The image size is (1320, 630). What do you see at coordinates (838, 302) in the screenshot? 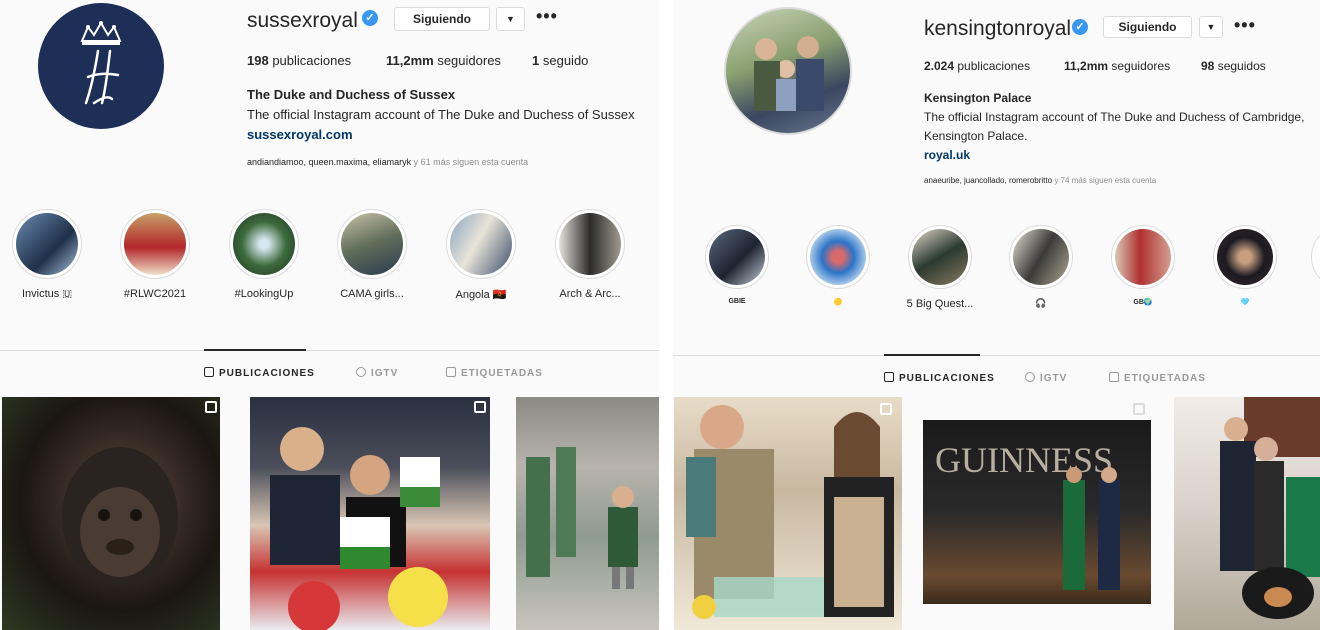
I see `highlight-label: 🟡` at bounding box center [838, 302].